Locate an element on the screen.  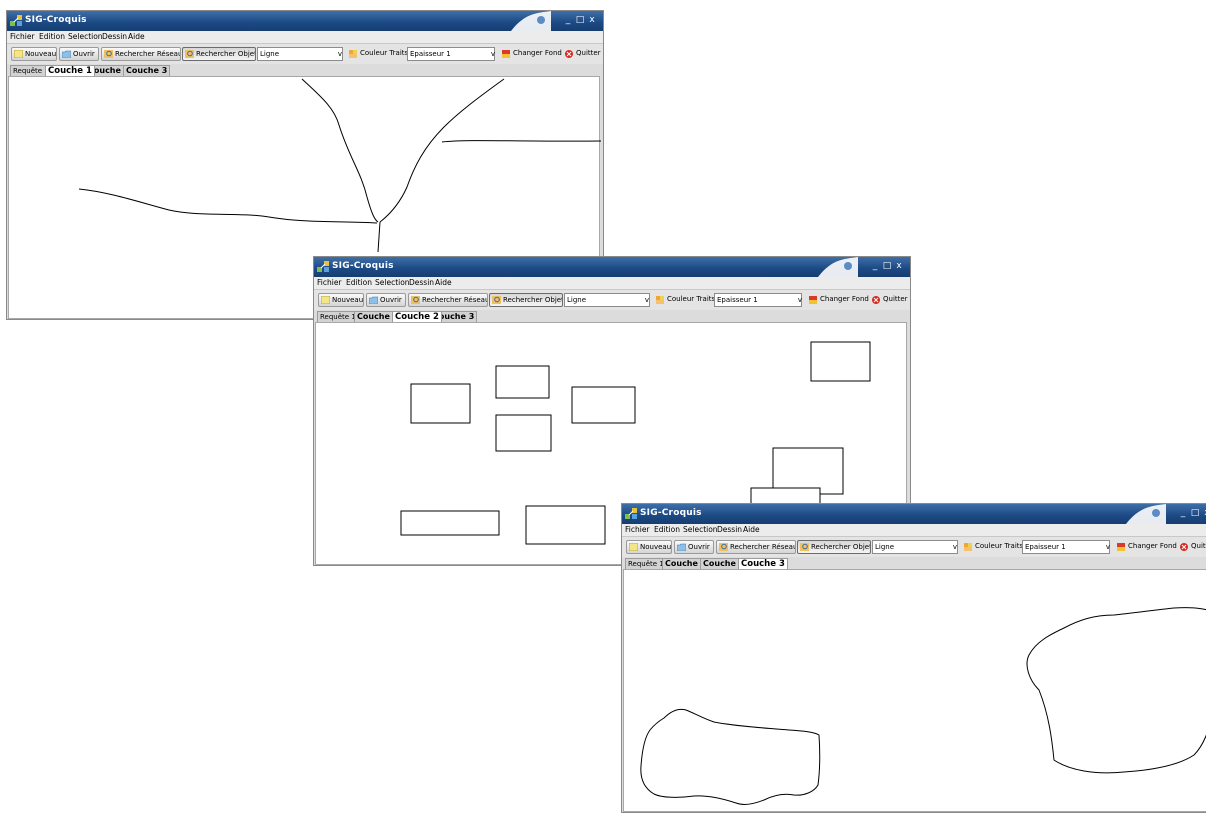
color-palette-icon is located at coordinates (660, 300).